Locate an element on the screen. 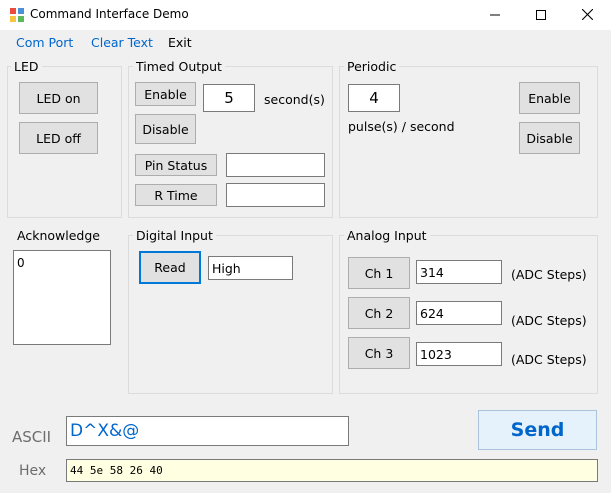  menu-clear-text: Clear Text is located at coordinates (122, 42).